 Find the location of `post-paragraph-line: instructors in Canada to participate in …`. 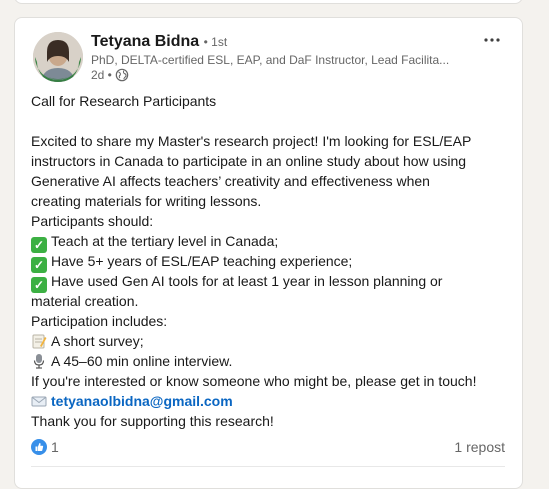

post-paragraph-line: instructors in Canada to participate in … is located at coordinates (249, 161).